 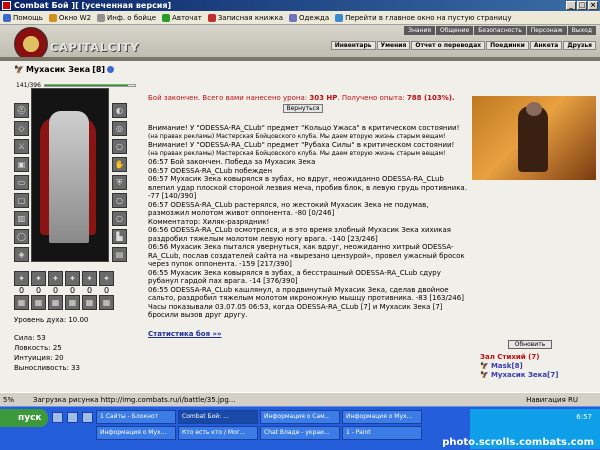 I want to click on update-button: Обновить, so click(x=530, y=344).